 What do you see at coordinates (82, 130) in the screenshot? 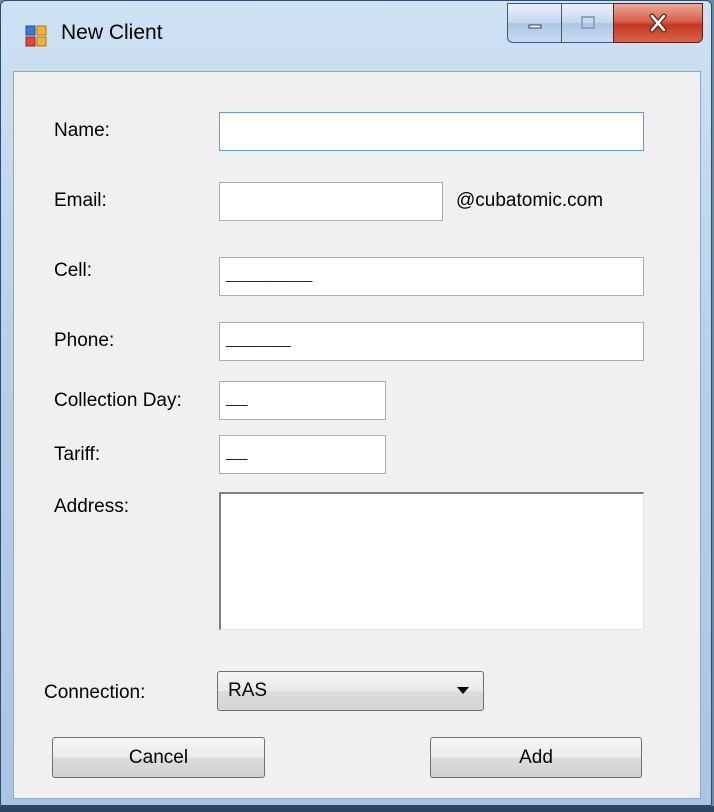
I see `name-label: Name:` at bounding box center [82, 130].